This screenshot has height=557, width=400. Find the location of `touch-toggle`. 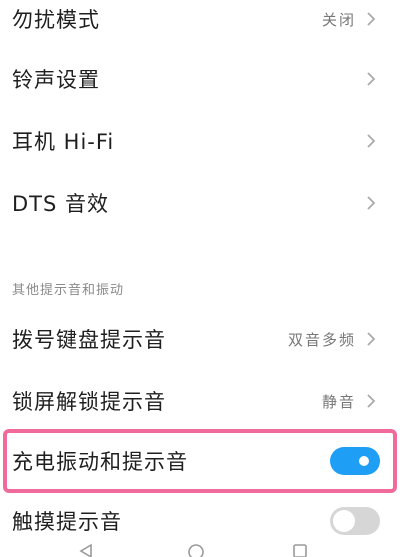

touch-toggle is located at coordinates (355, 521).